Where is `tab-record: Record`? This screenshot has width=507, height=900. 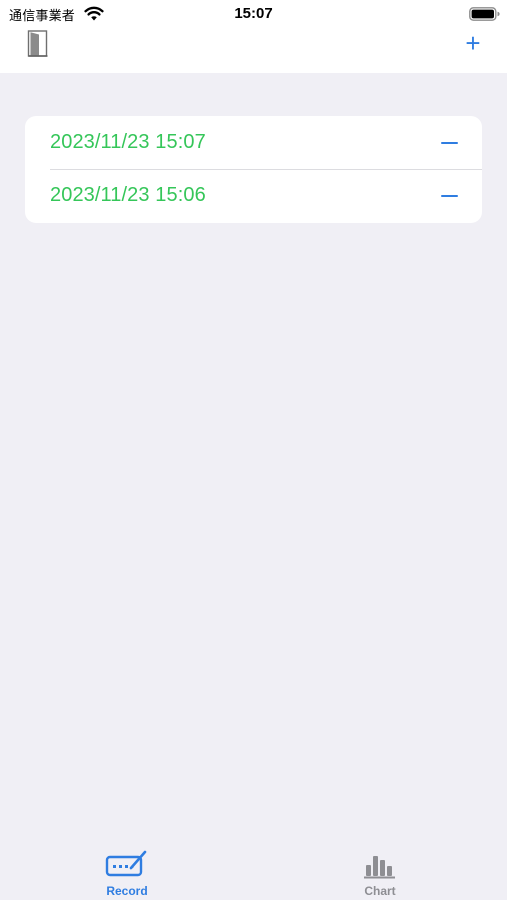
tab-record: Record is located at coordinates (127, 874).